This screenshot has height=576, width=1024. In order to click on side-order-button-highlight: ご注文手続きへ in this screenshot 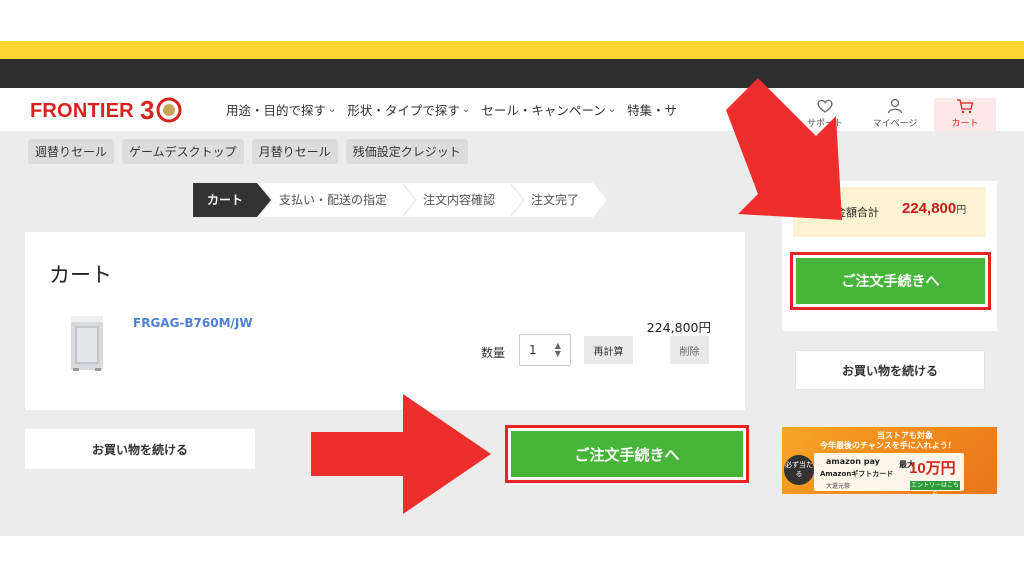, I will do `click(890, 281)`.